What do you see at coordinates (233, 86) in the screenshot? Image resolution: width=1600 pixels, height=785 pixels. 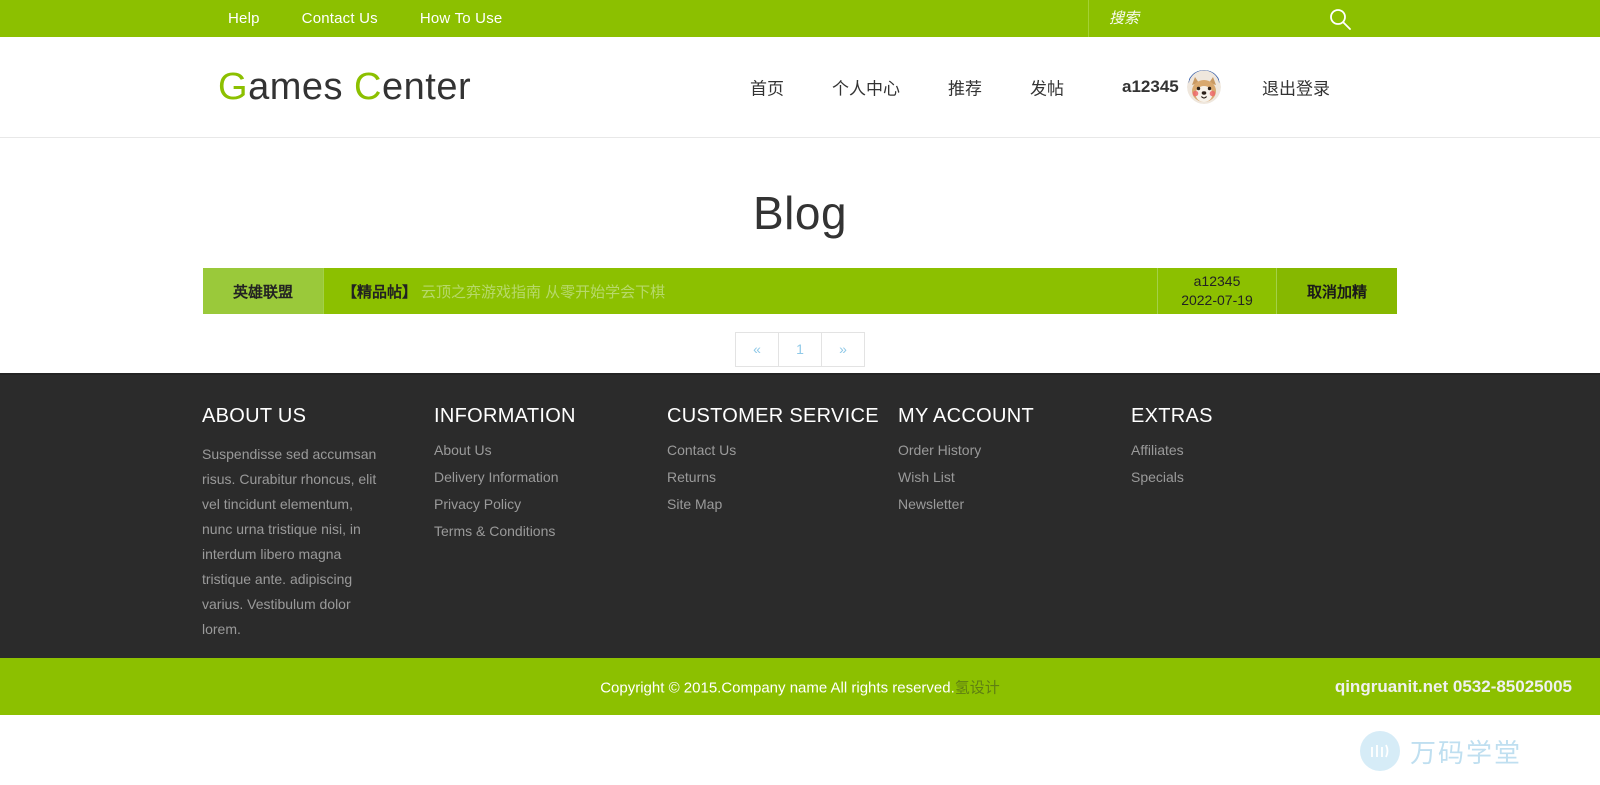 I see `logo-letter-g: G` at bounding box center [233, 86].